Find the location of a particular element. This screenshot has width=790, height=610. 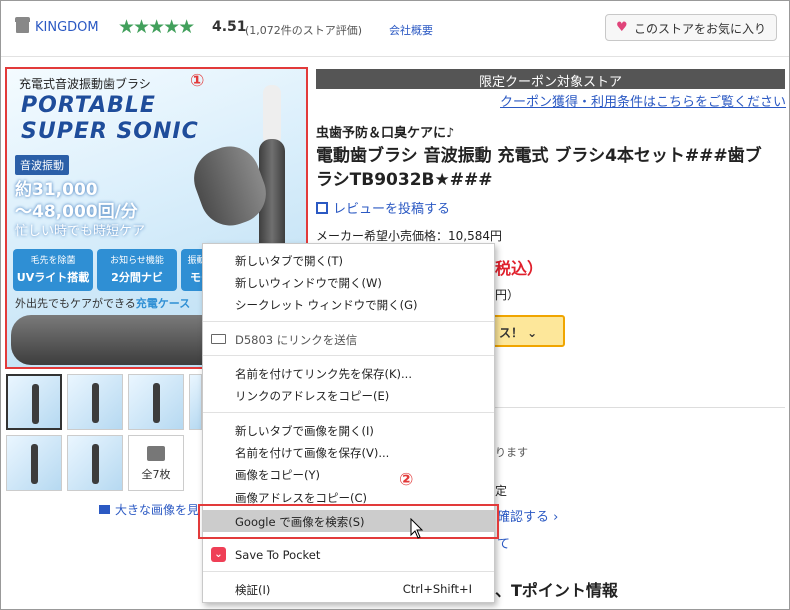

tagline-prefix: 外出先でもケアができる is located at coordinates (75, 303).